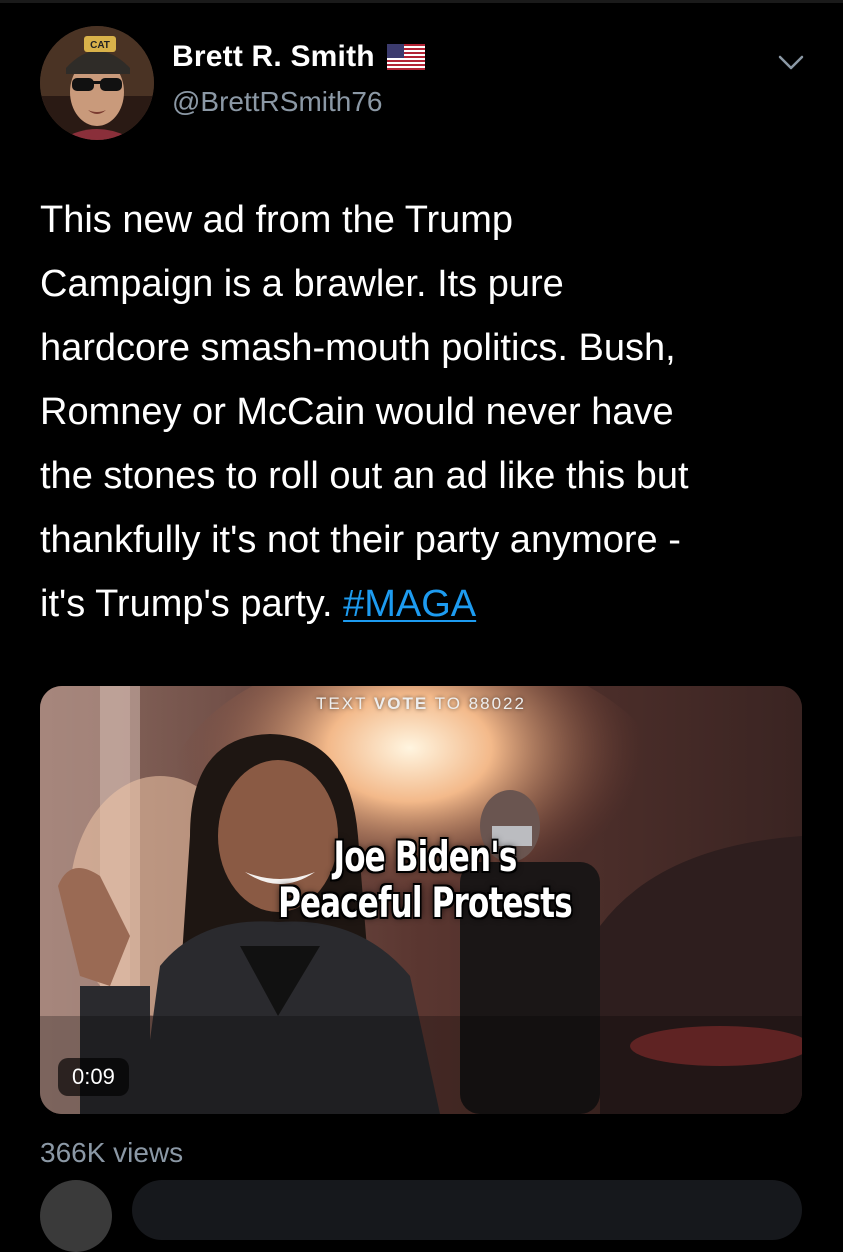  I want to click on author-avatar: CAT, so click(97, 83).